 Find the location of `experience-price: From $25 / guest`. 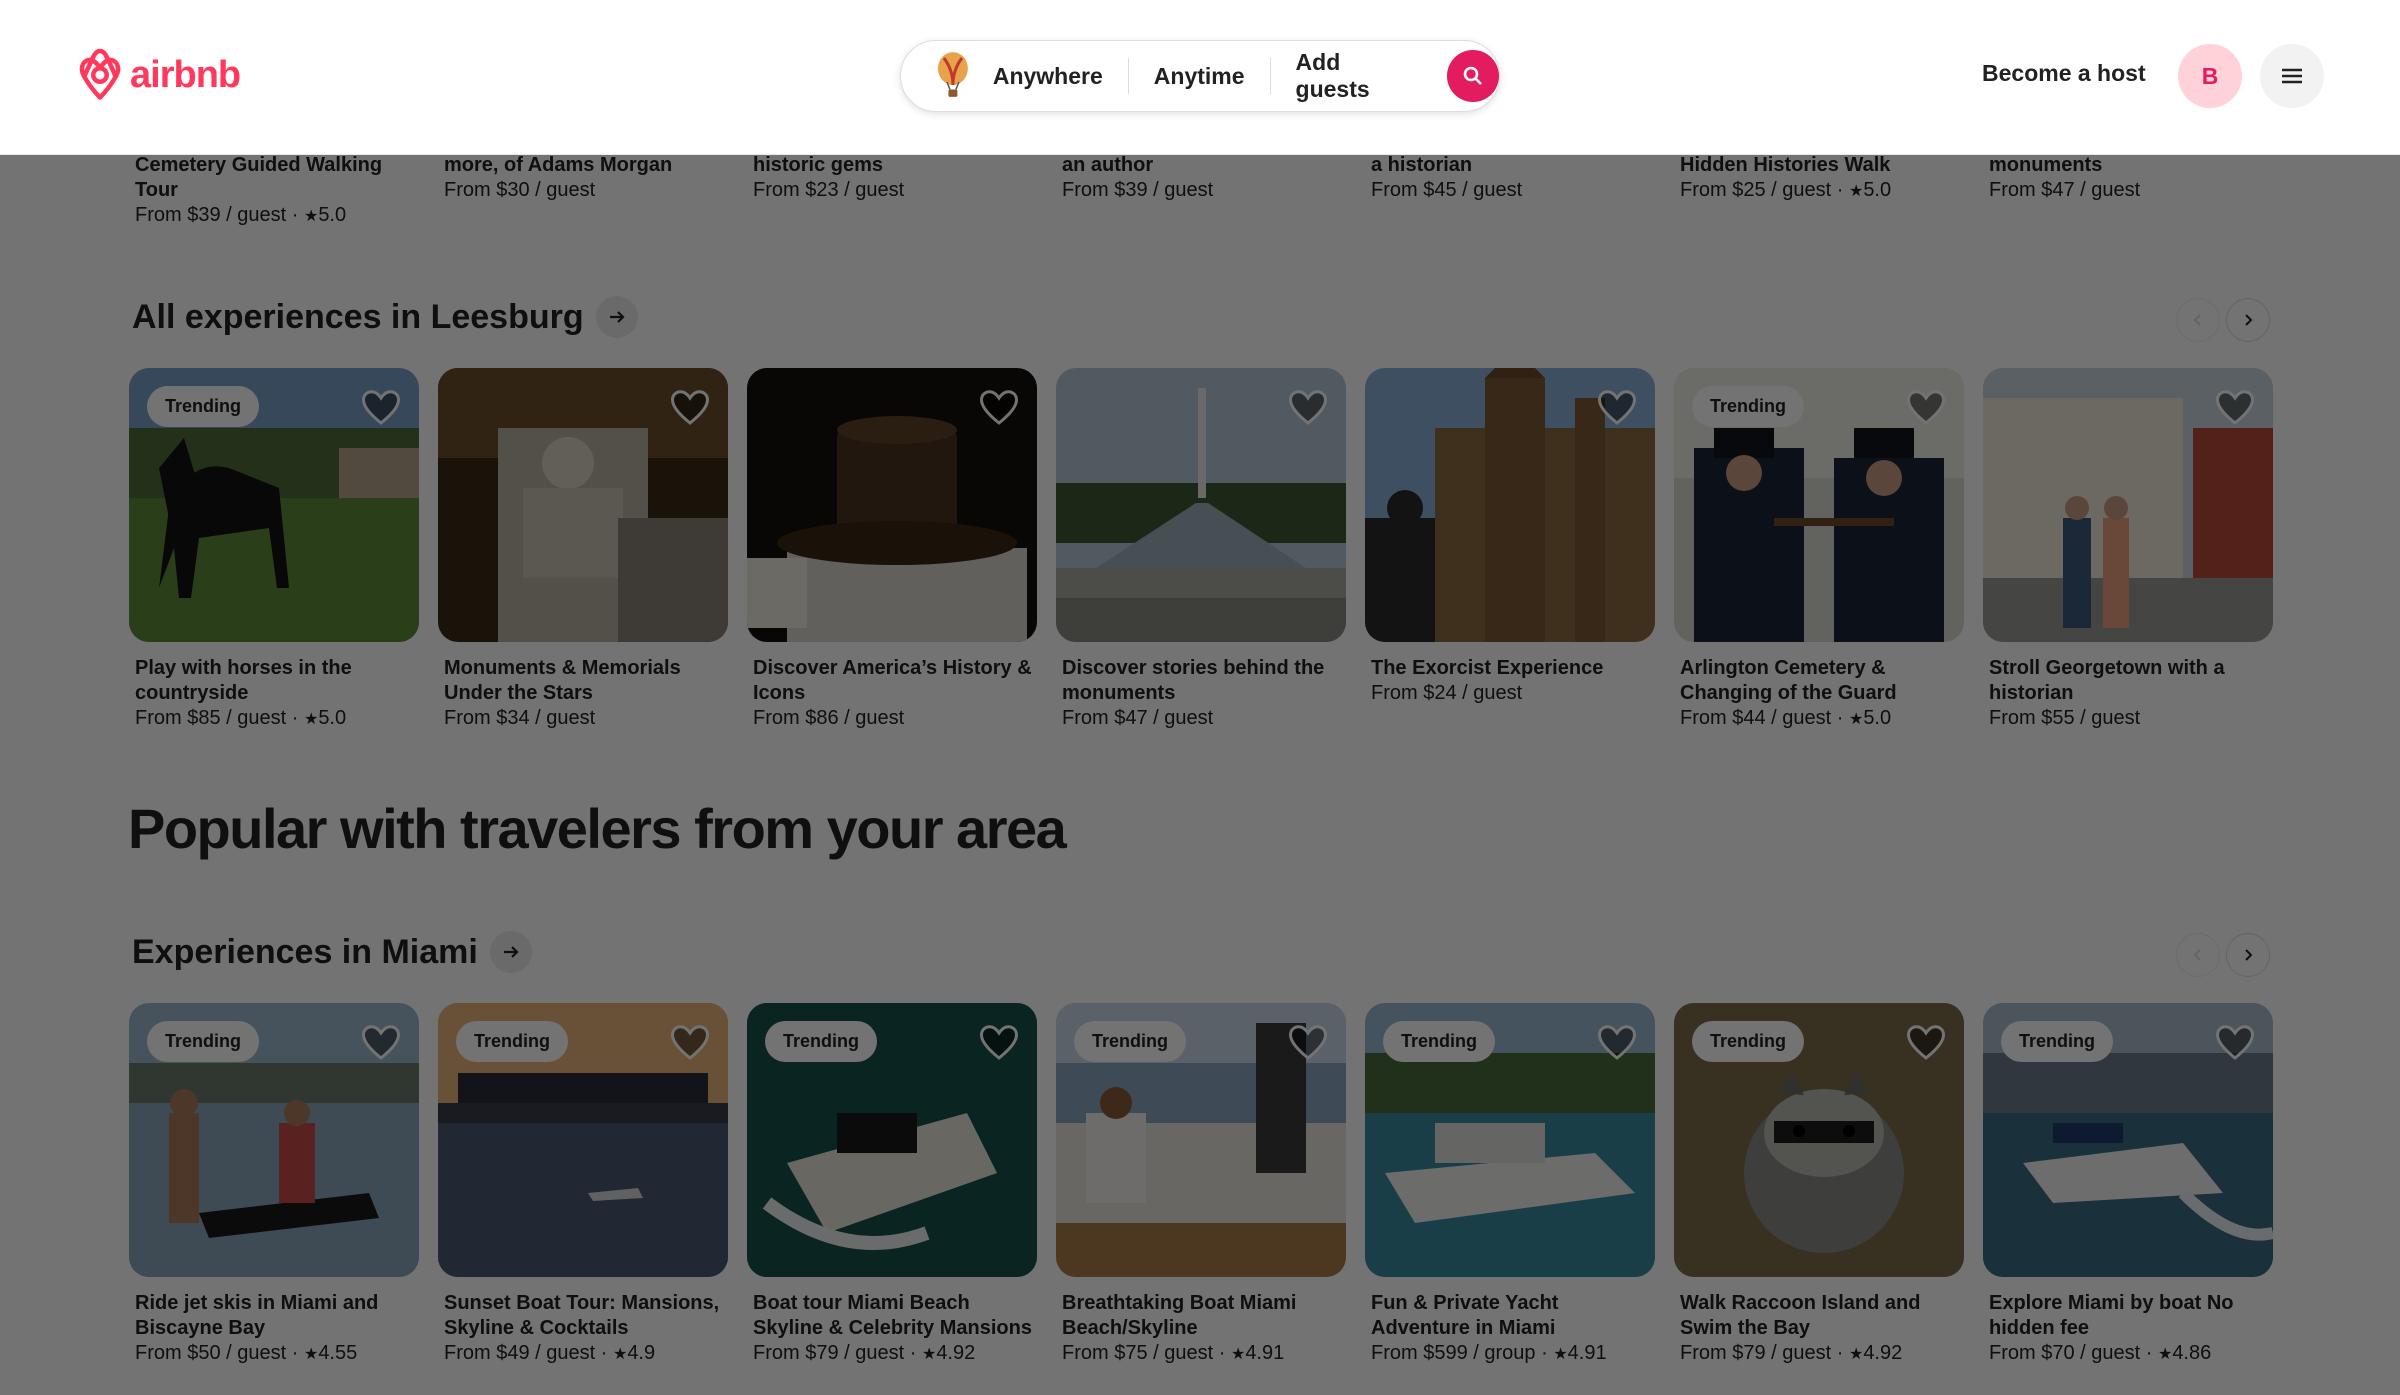

experience-price: From $25 / guest is located at coordinates (1756, 190).